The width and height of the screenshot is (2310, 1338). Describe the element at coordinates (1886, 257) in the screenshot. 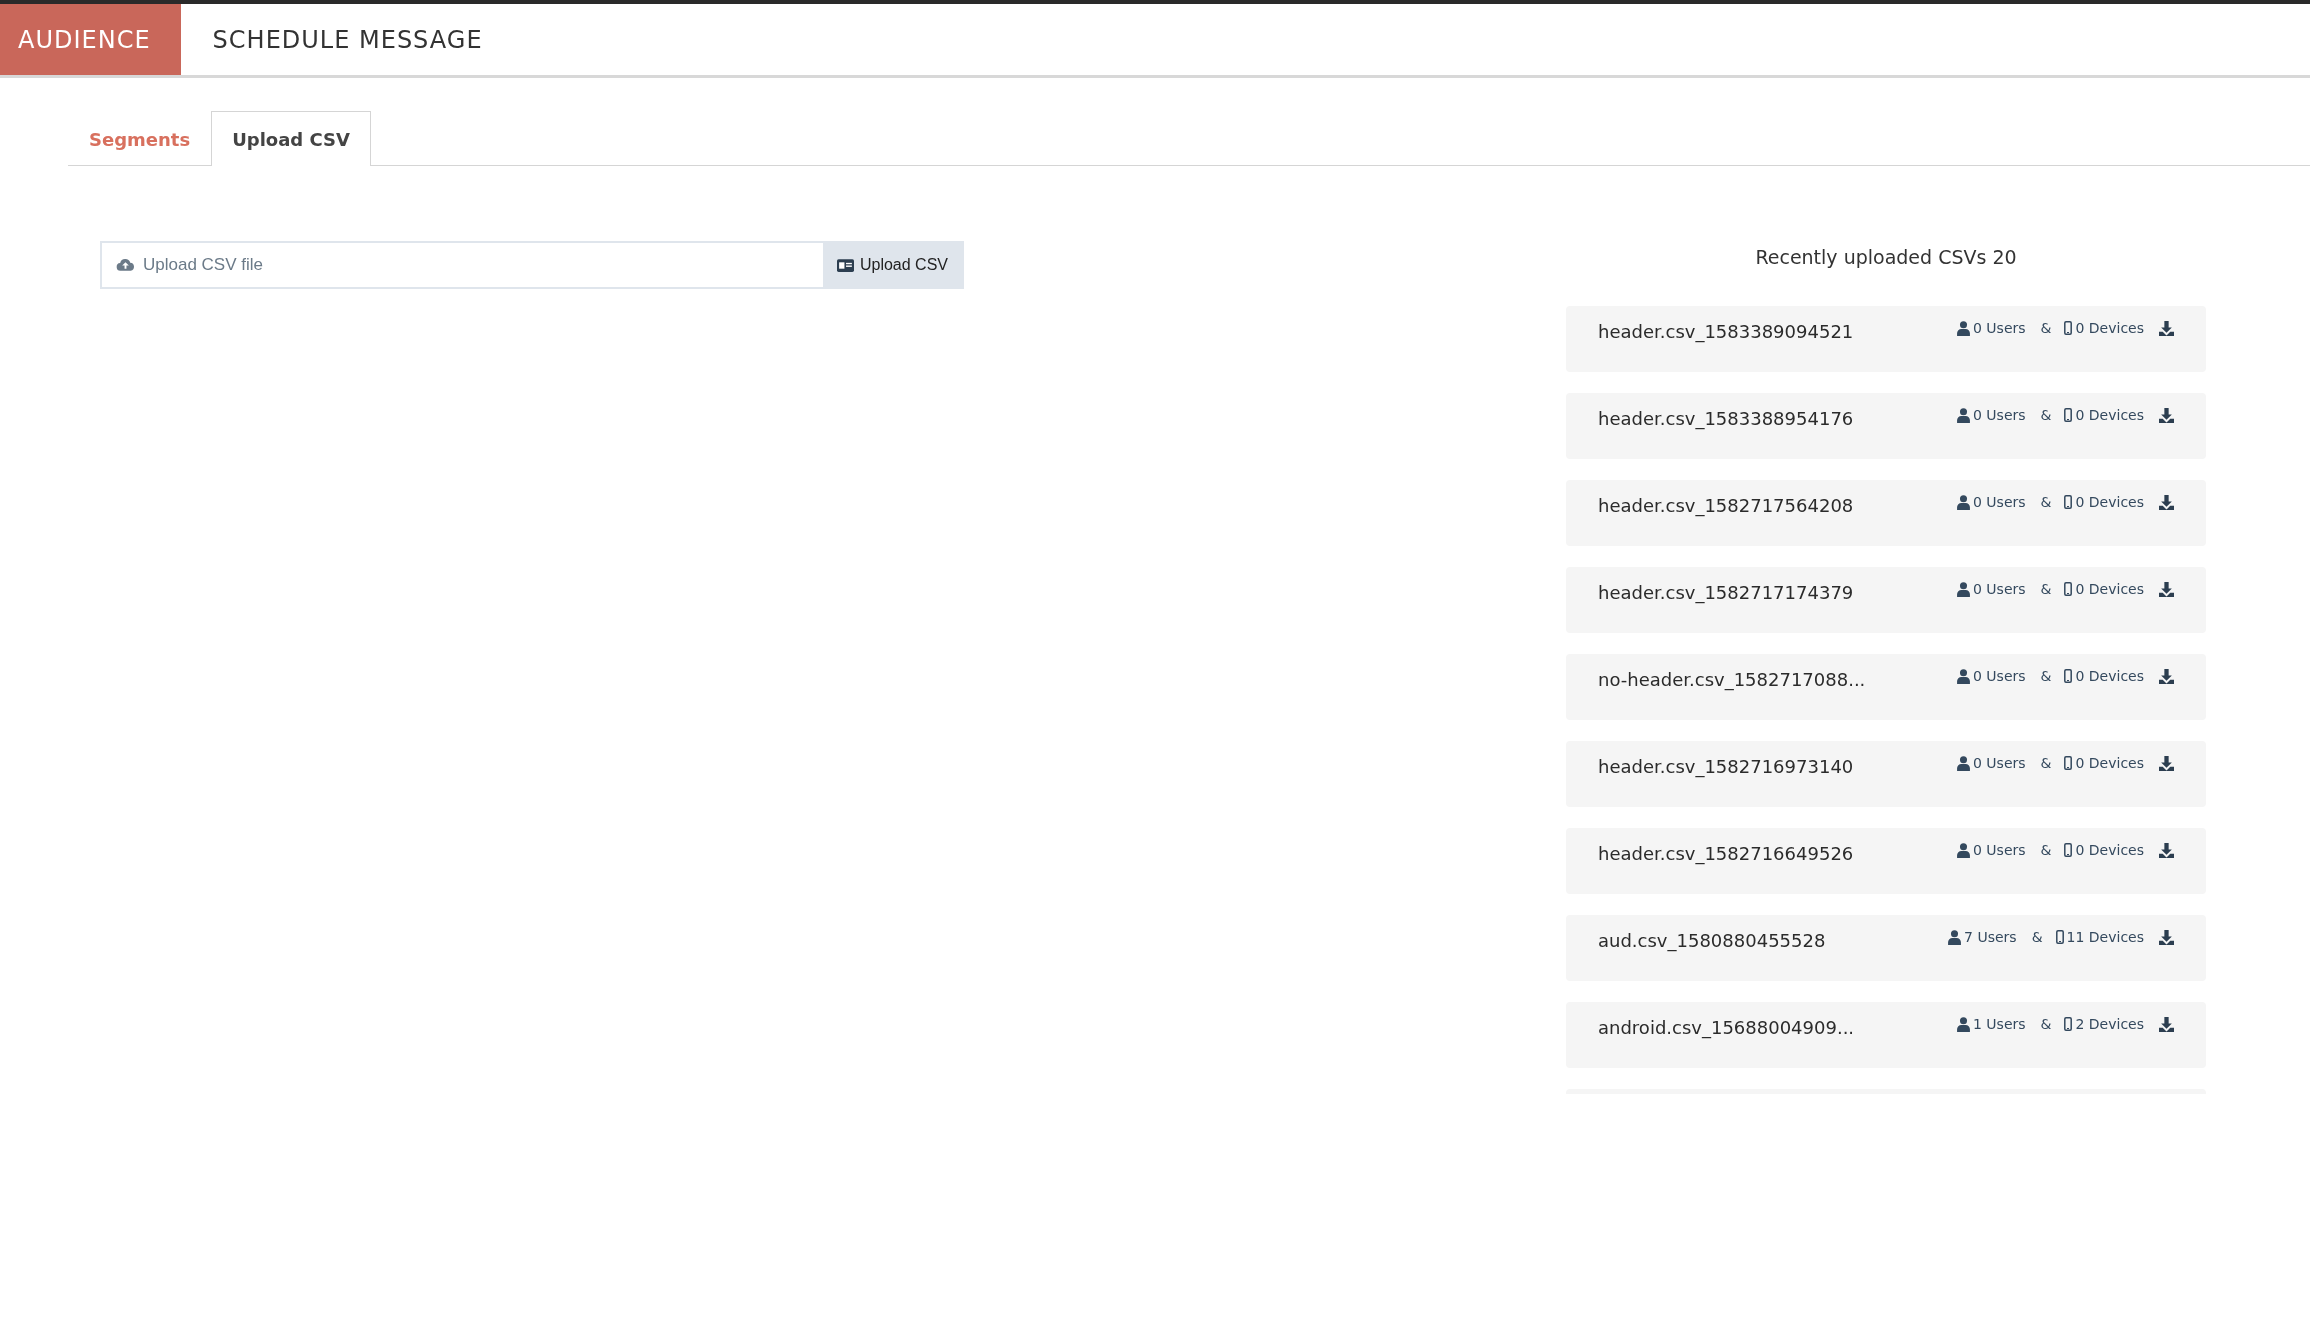

I see `list-title: Recently uploaded CSVs 20` at that location.